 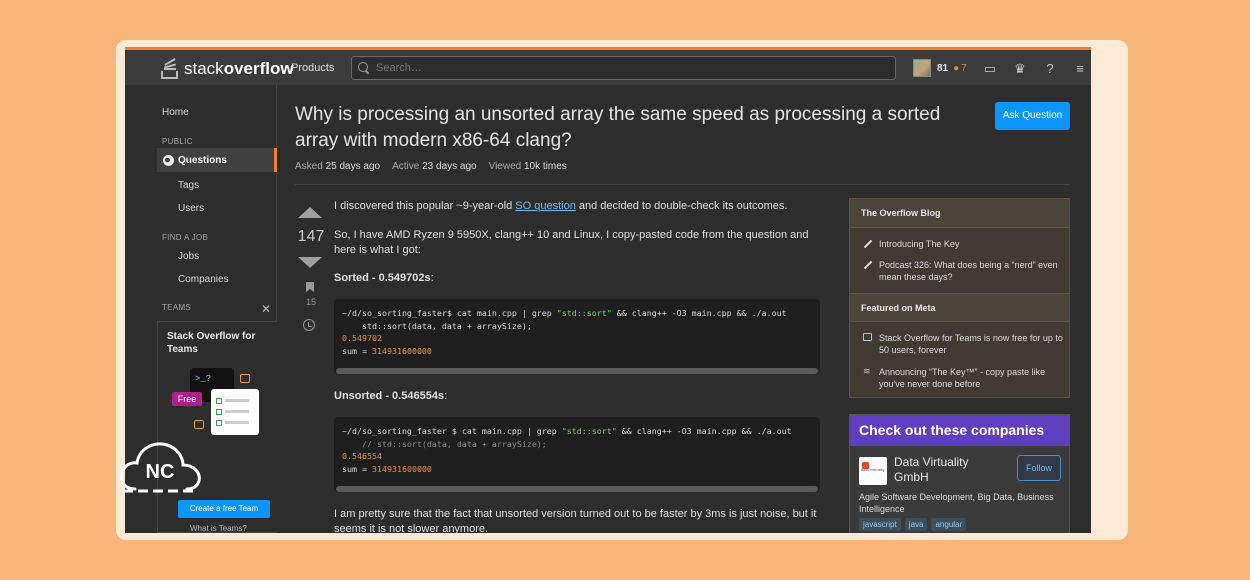 What do you see at coordinates (310, 212) in the screenshot?
I see `upvote-arrow-icon` at bounding box center [310, 212].